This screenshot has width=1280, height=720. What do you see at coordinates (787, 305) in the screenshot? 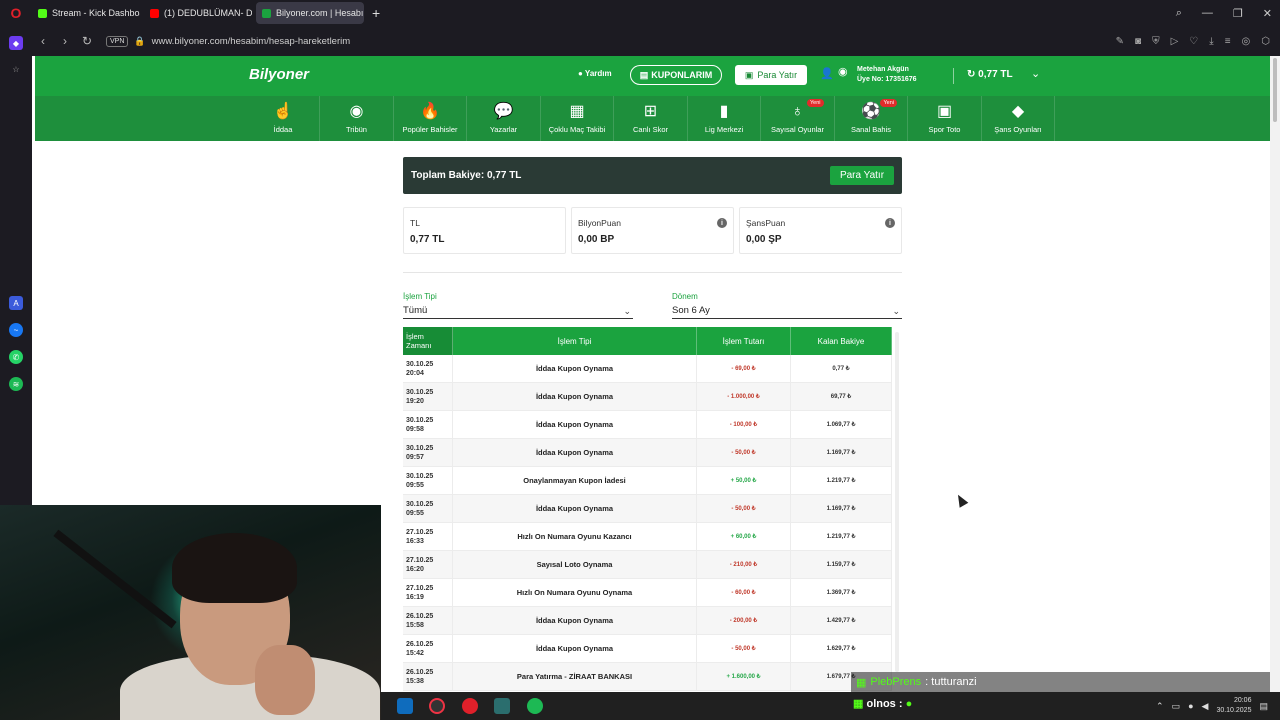
I see `period-filter: Dönem Son 6 Ay ⌄` at bounding box center [787, 305].